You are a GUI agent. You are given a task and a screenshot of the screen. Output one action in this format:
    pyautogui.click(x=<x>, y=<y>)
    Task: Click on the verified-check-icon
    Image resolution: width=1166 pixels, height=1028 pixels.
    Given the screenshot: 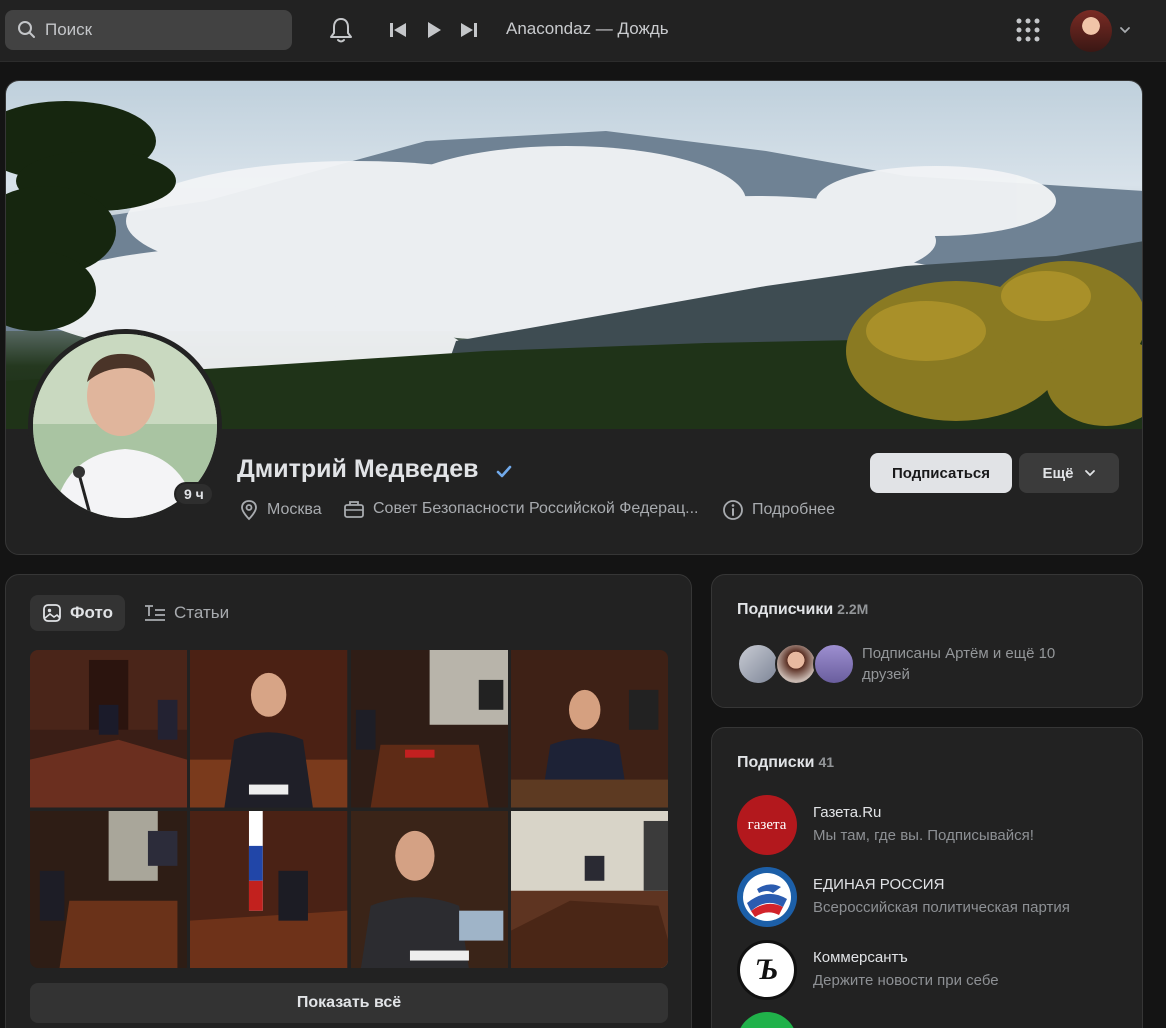 What is the action you would take?
    pyautogui.click(x=504, y=471)
    